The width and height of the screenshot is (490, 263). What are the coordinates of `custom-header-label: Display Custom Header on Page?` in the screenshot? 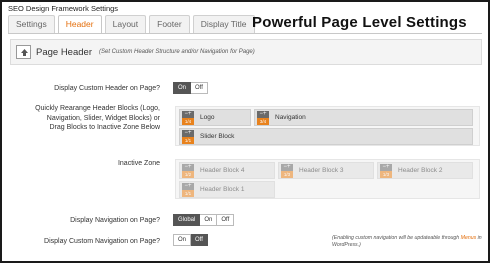 It's located at (107, 88).